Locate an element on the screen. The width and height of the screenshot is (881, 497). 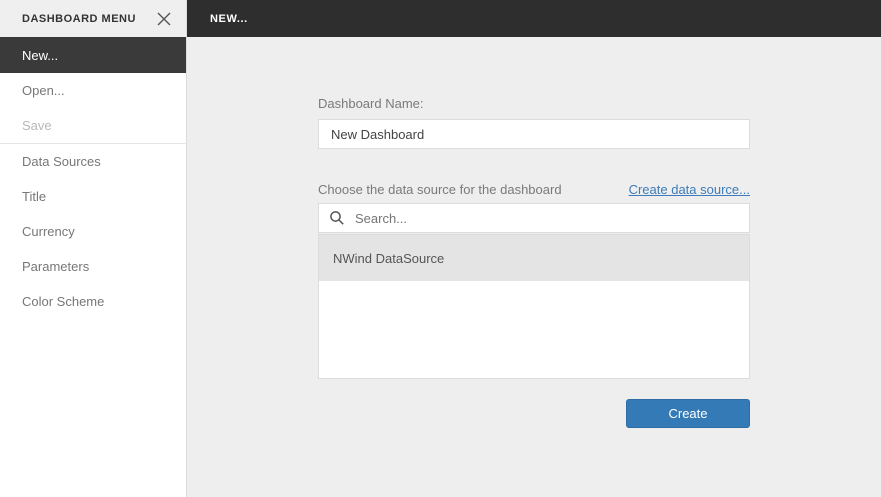
sidebar-title: DASHBOARD MENU is located at coordinates (79, 18).